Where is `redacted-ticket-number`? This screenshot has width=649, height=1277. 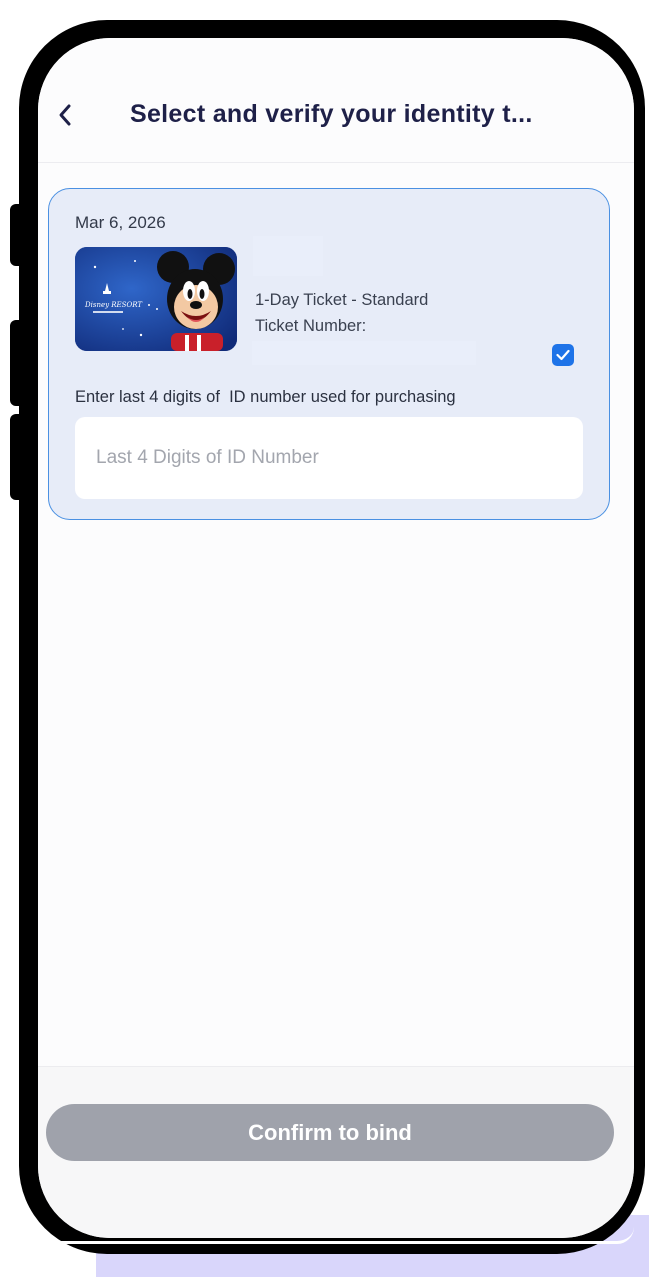
redacted-ticket-number is located at coordinates (364, 353).